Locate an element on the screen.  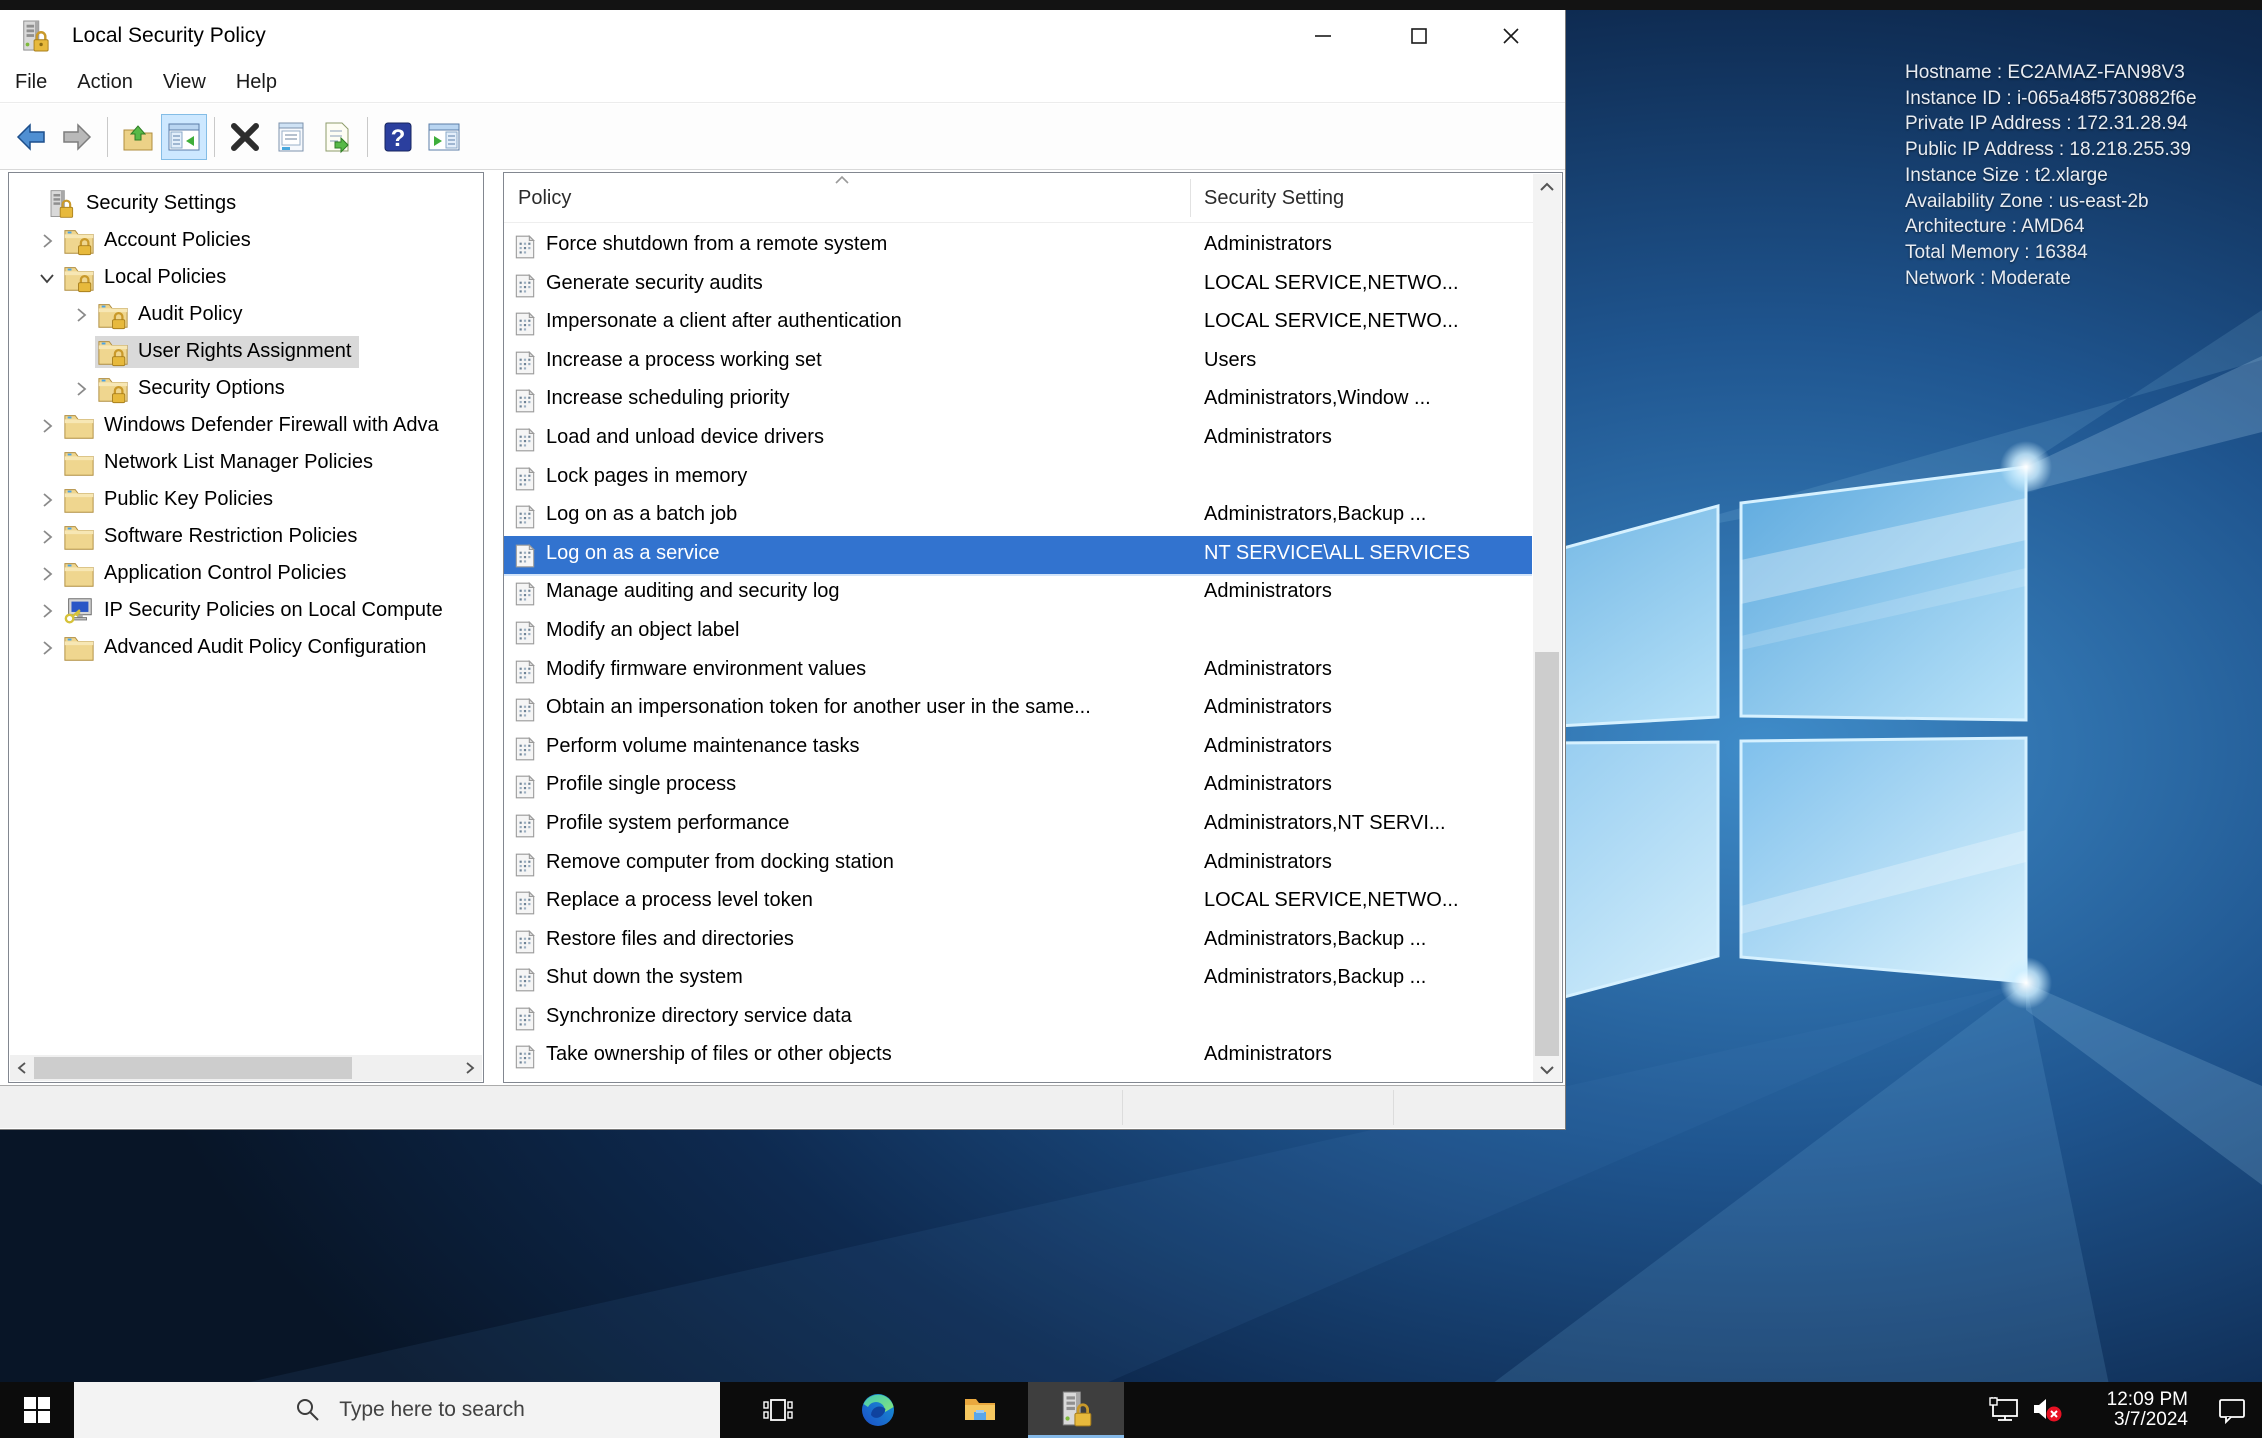
column-divider is located at coordinates (1190, 198).